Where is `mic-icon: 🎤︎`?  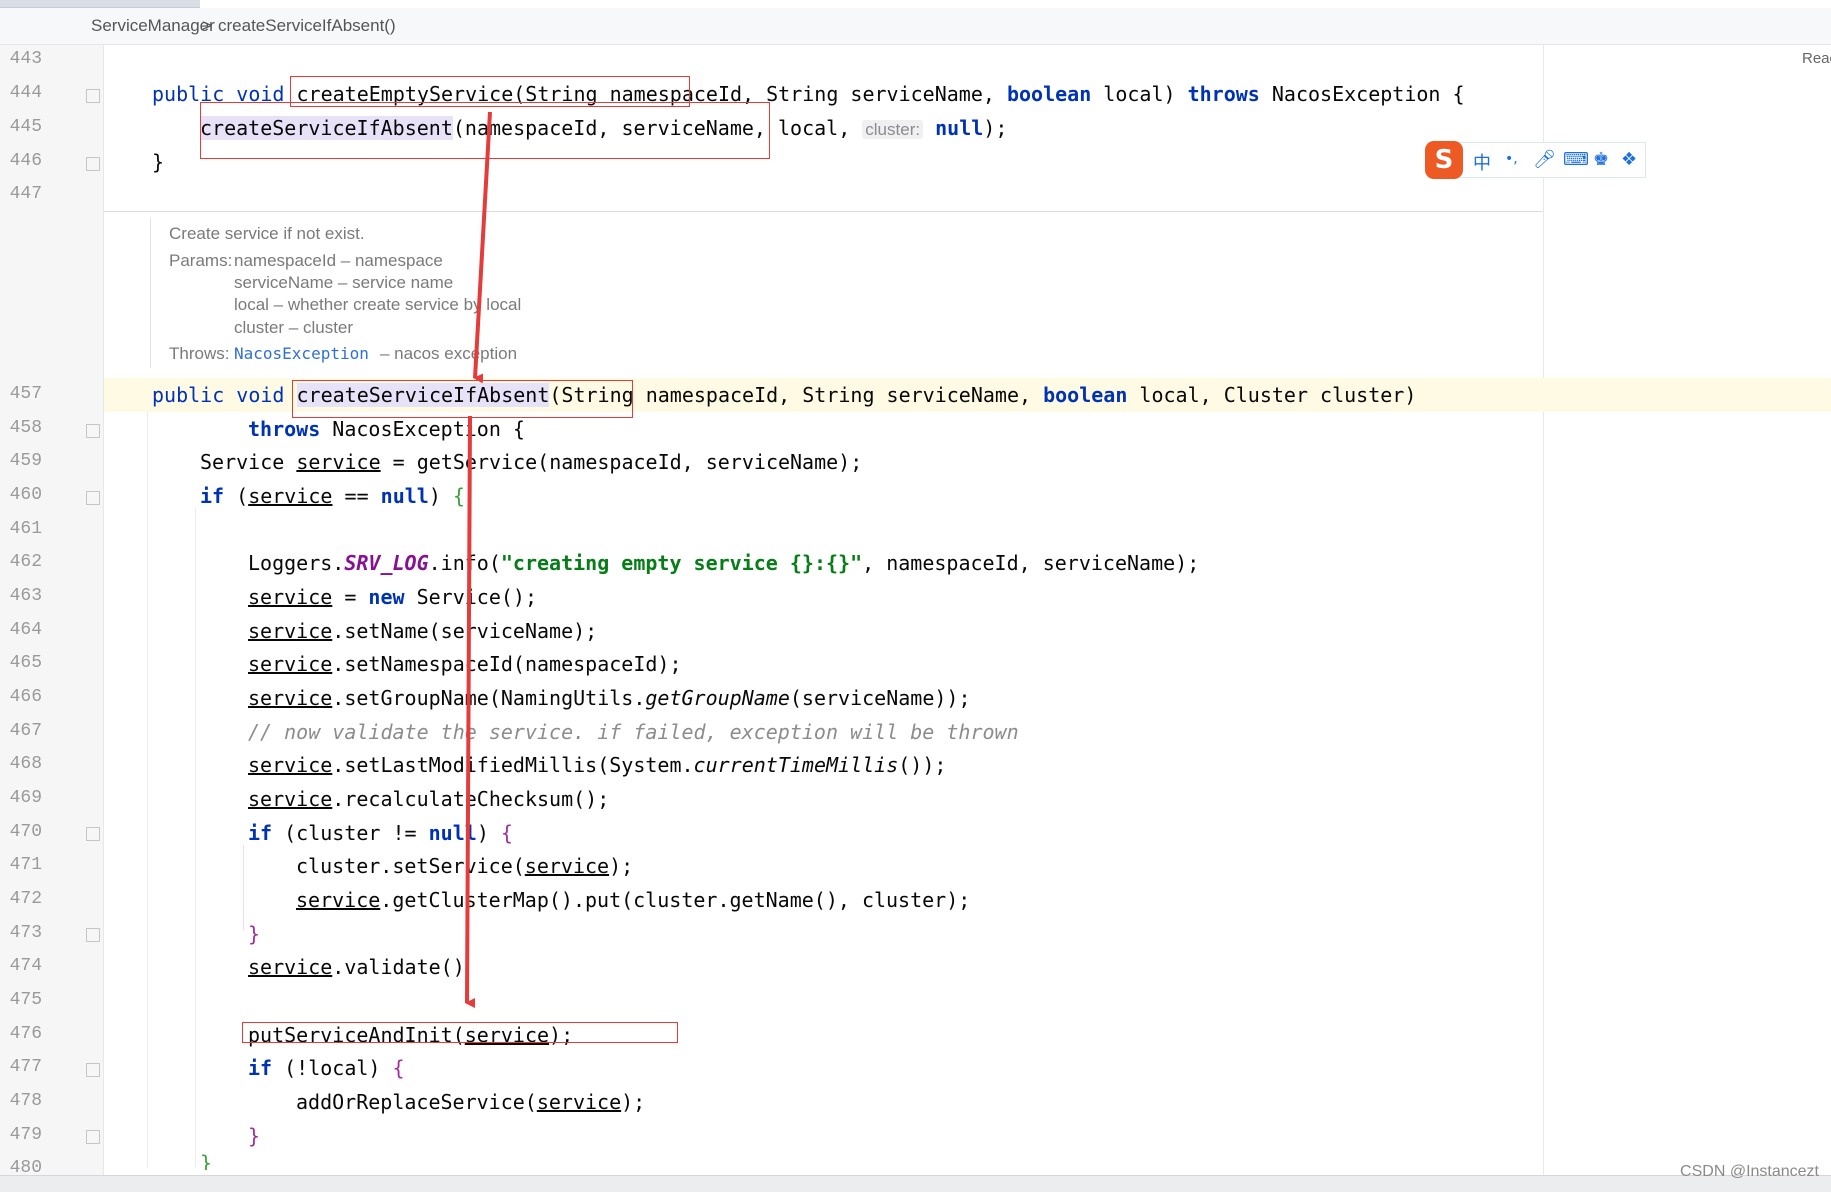 mic-icon: 🎤︎ is located at coordinates (1544, 159).